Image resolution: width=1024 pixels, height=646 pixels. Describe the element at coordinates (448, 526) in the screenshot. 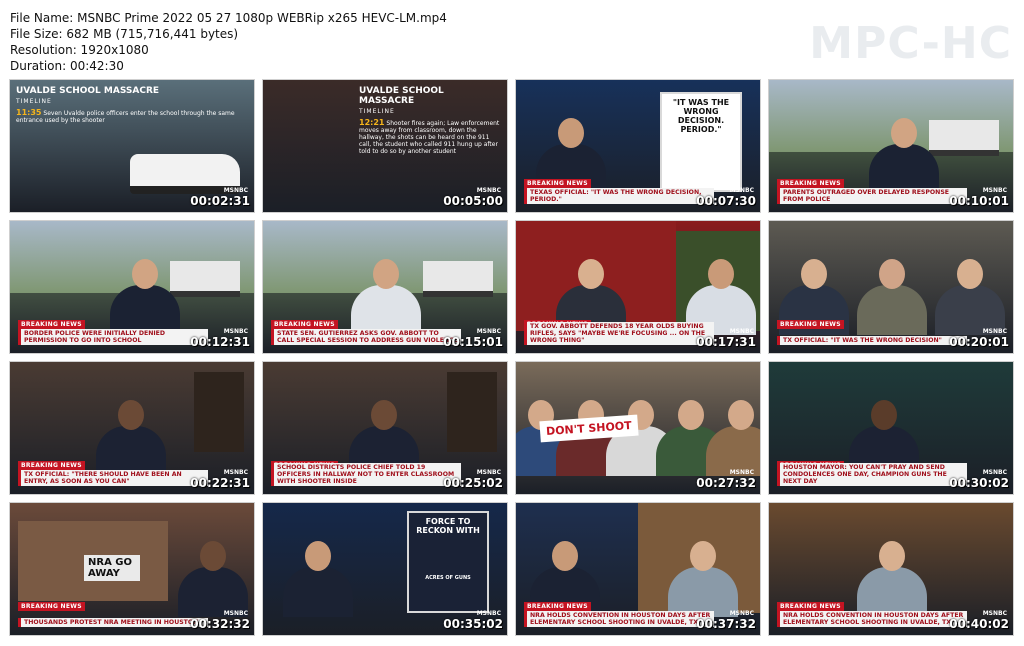

I see `card-title: FORCE TO RECKON WITH` at that location.